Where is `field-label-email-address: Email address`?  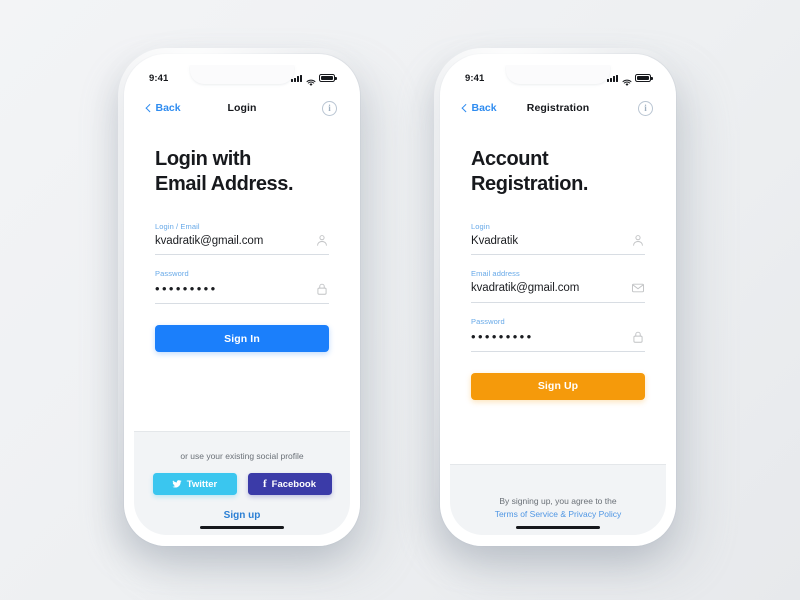
field-label-email-address: Email address is located at coordinates (495, 274).